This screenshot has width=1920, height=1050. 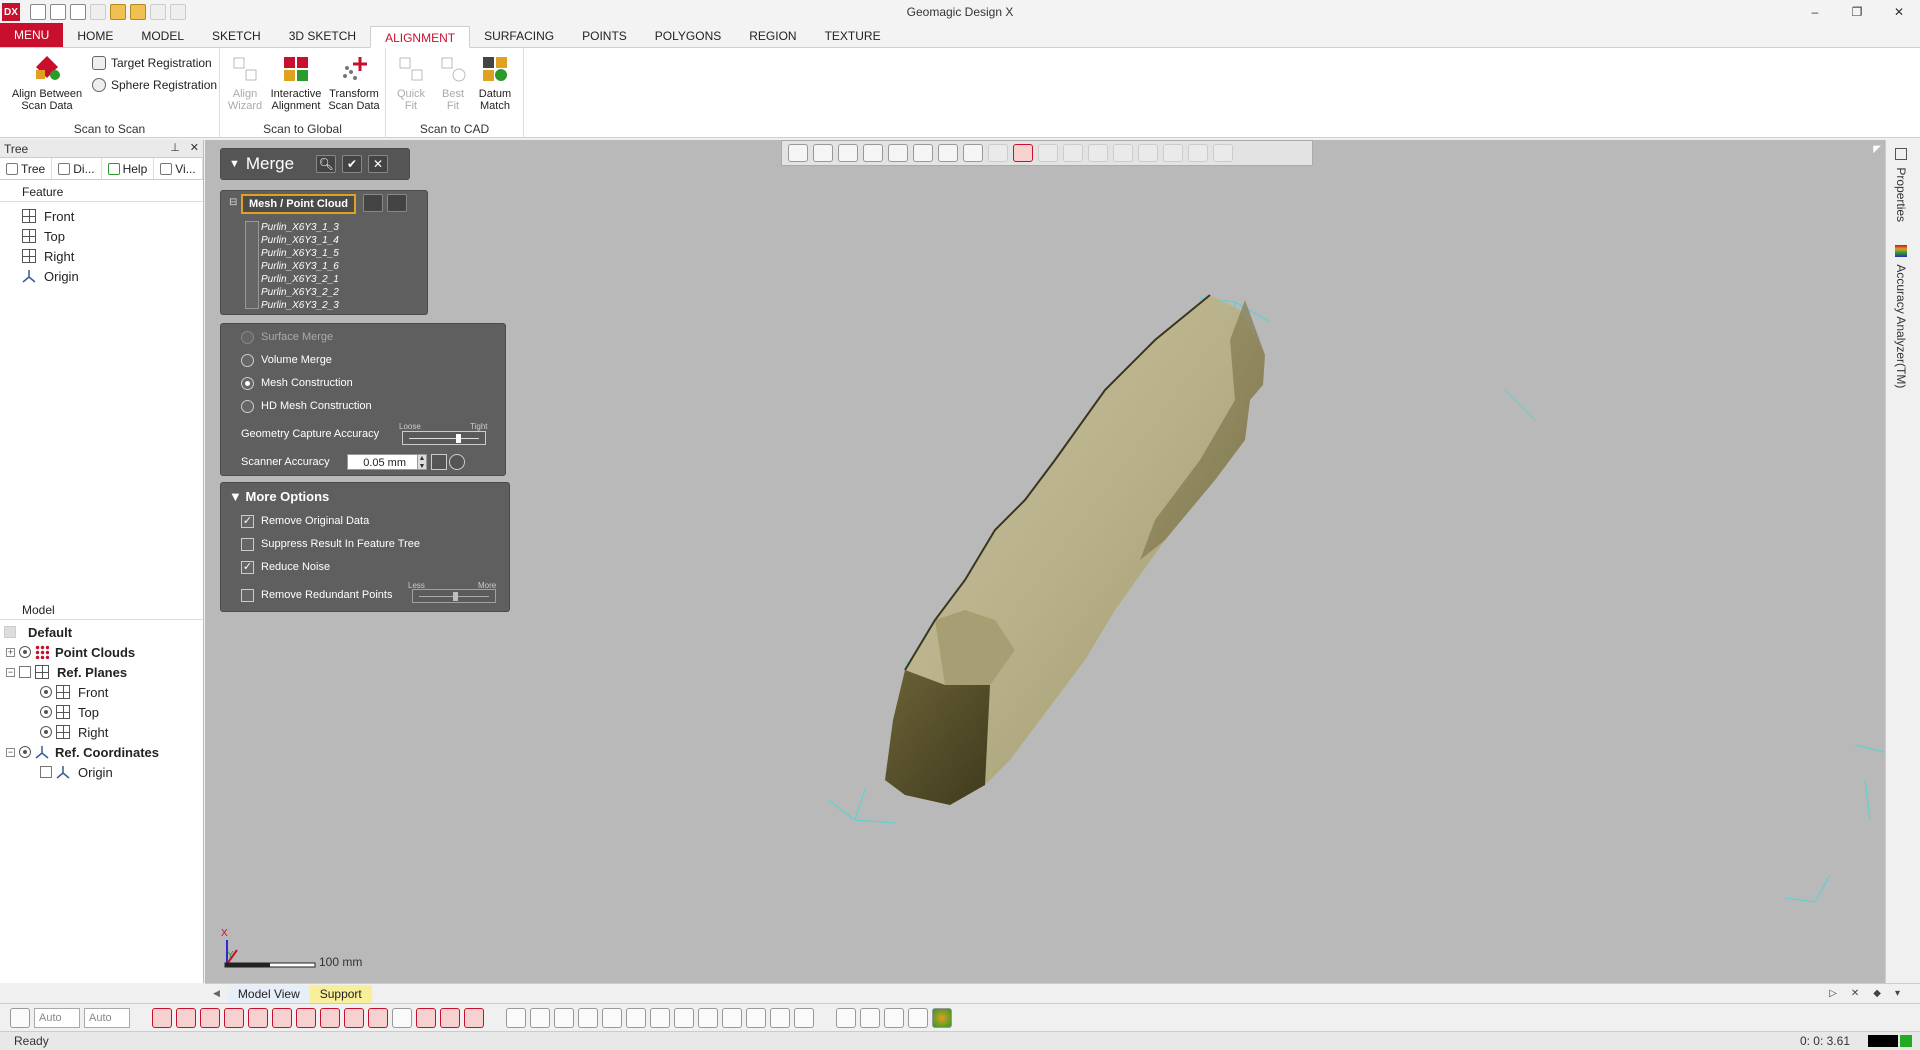 What do you see at coordinates (101, 752) in the screenshot?
I see `tree-item-ref-coordinates: − Ref. Coordinates` at bounding box center [101, 752].